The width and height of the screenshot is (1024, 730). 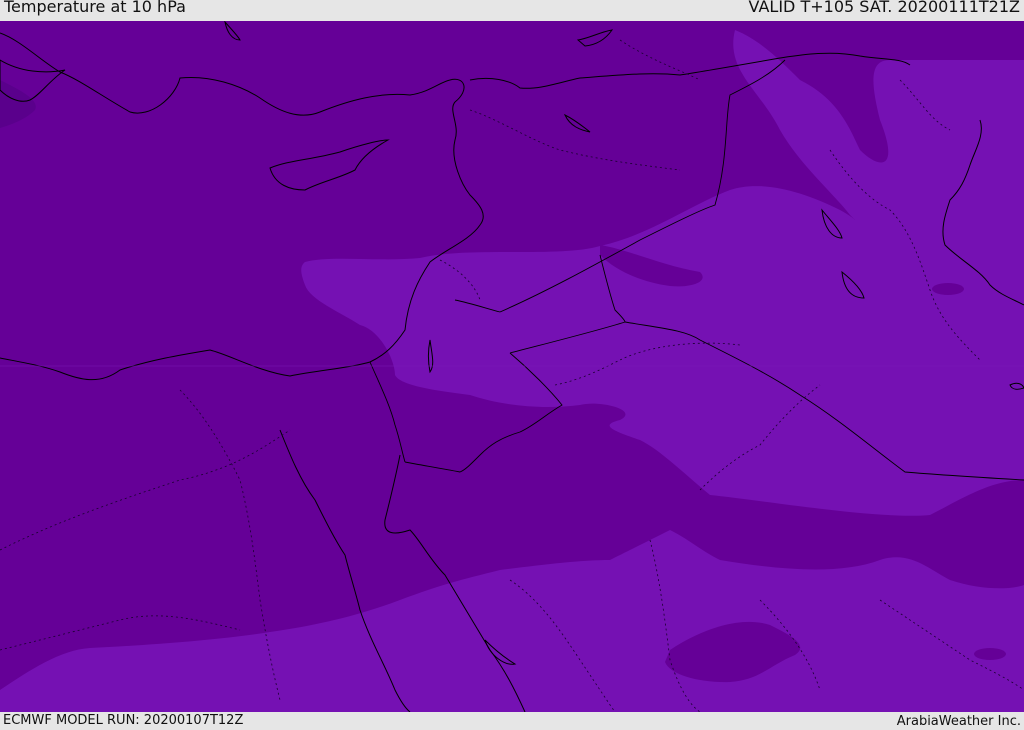 I want to click on valid-time: VALID T+105 SAT. 20200111T21Z, so click(x=884, y=8).